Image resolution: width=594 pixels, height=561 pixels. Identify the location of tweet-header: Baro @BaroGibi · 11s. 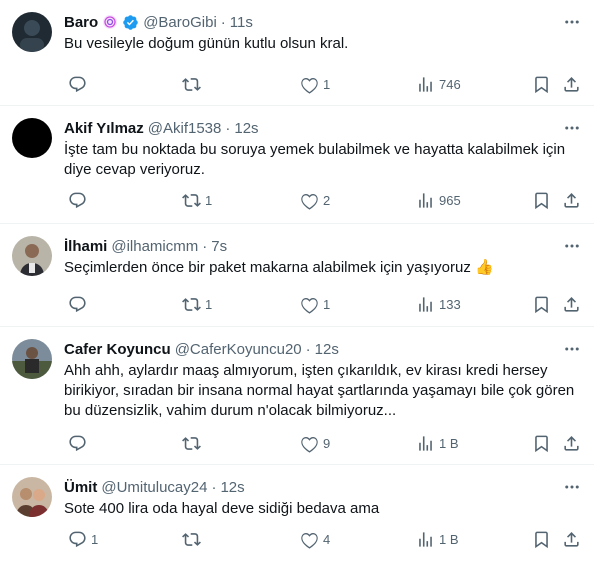
(323, 22).